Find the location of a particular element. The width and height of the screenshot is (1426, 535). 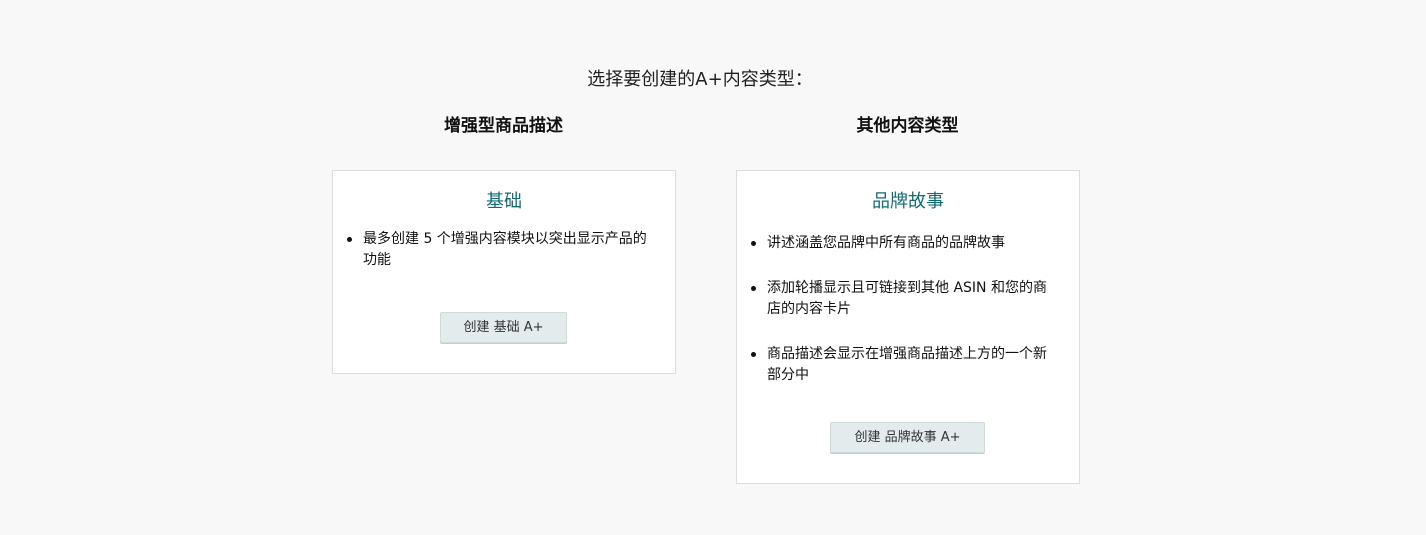

list-item: 讲述涵盖您品牌中所有商品的品牌故事 is located at coordinates (905, 243).